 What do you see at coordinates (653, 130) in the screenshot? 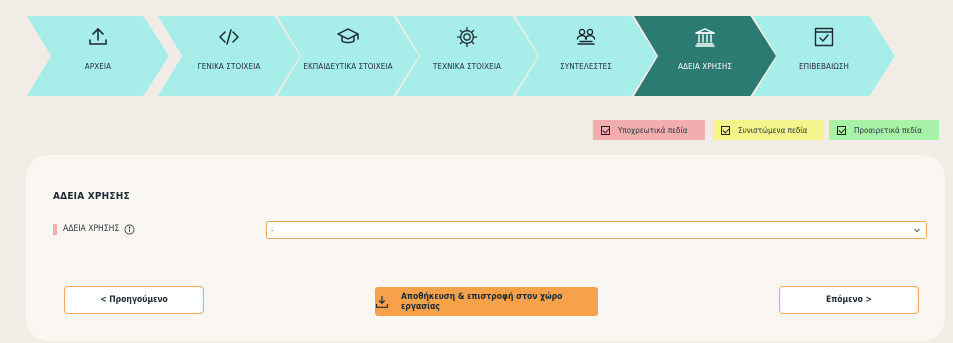
I see `legend-required-label: Υποχρεωτικά πεδία` at bounding box center [653, 130].